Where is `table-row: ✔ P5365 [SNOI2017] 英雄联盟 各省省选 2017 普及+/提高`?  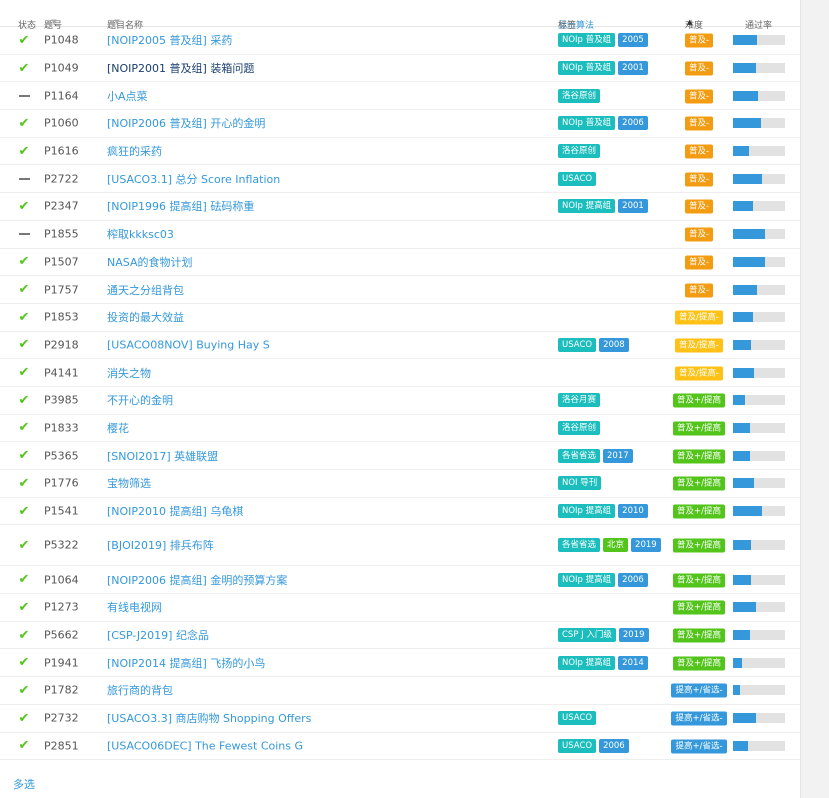 table-row: ✔ P5365 [SNOI2017] 英雄联盟 各省省选 2017 普及+/提高 is located at coordinates (400, 456).